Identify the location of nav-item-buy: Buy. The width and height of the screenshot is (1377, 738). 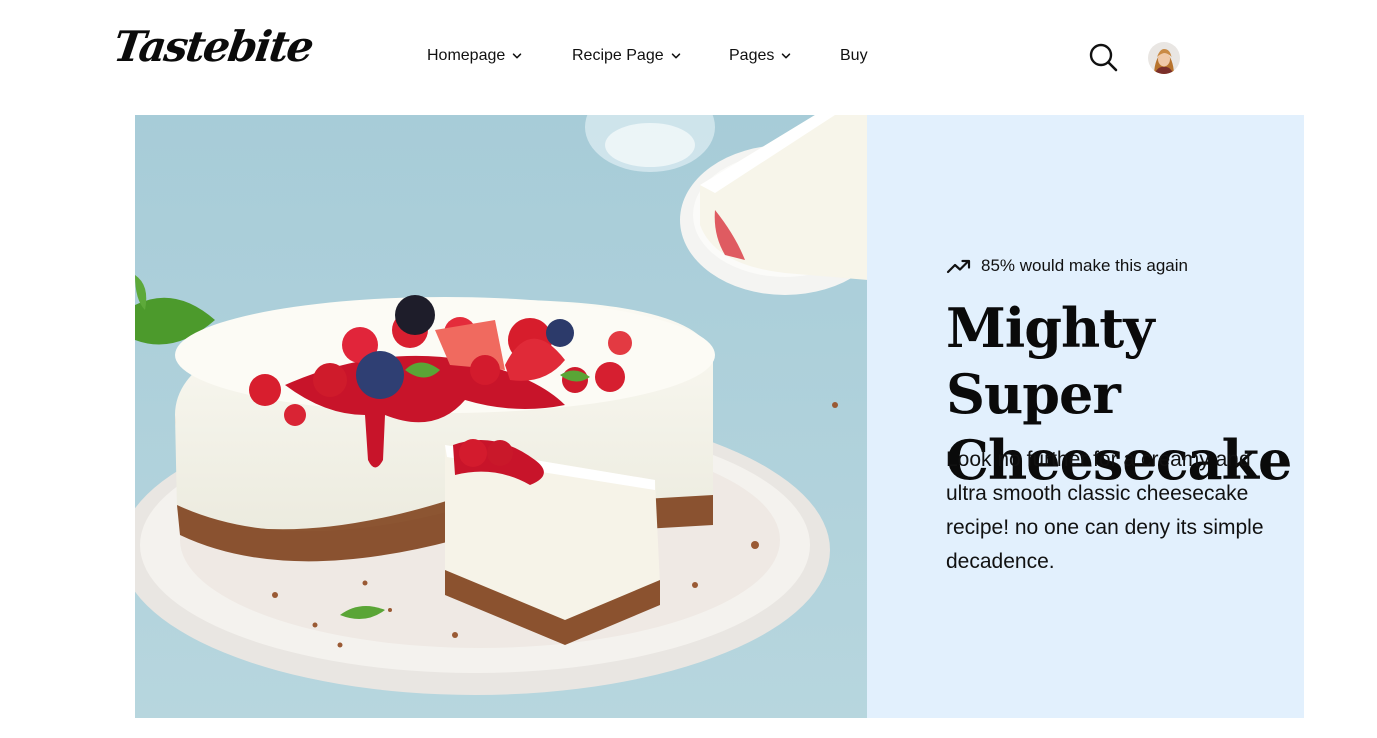
(854, 56).